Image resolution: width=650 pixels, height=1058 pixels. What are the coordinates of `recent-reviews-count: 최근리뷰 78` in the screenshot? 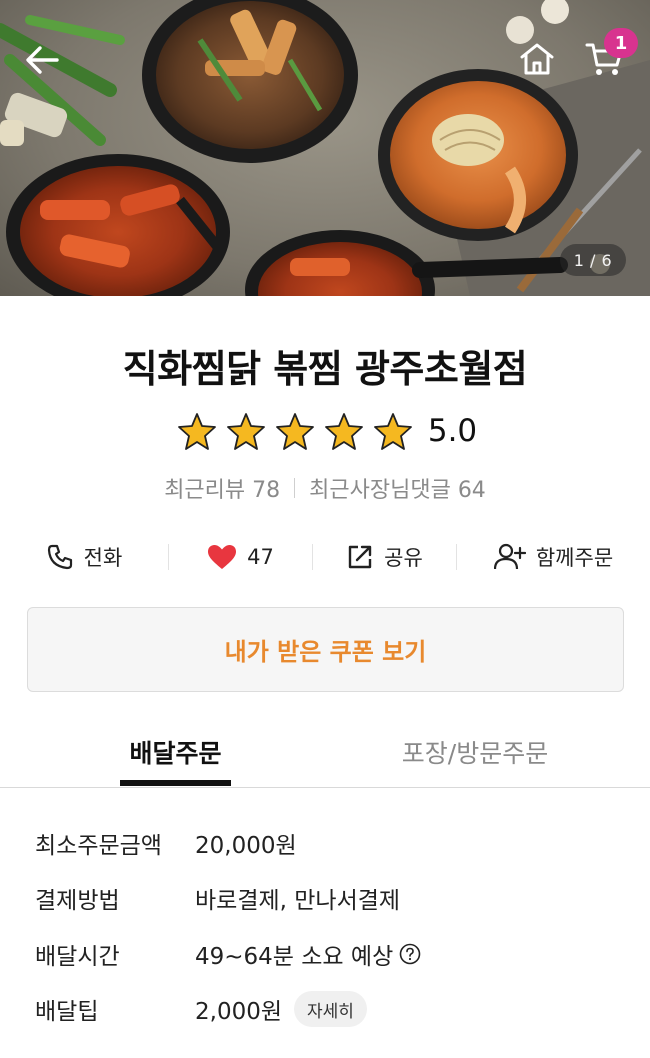 It's located at (222, 488).